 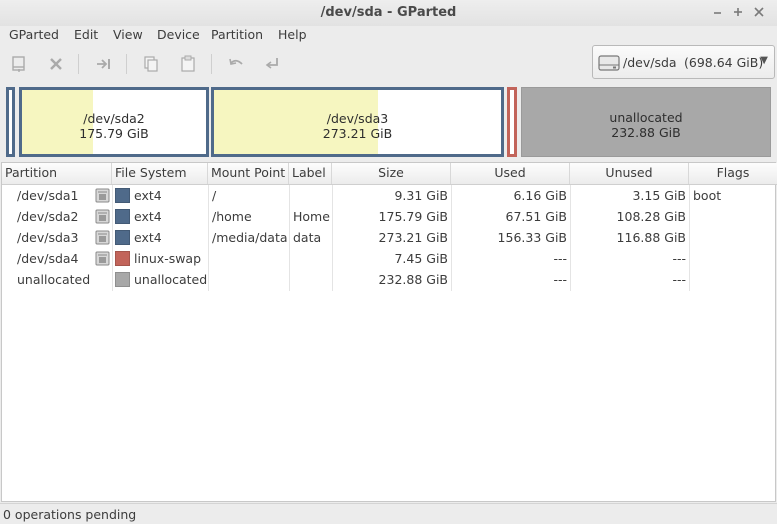 I want to click on title-bar: /dev/sda - GParted, so click(x=388, y=13).